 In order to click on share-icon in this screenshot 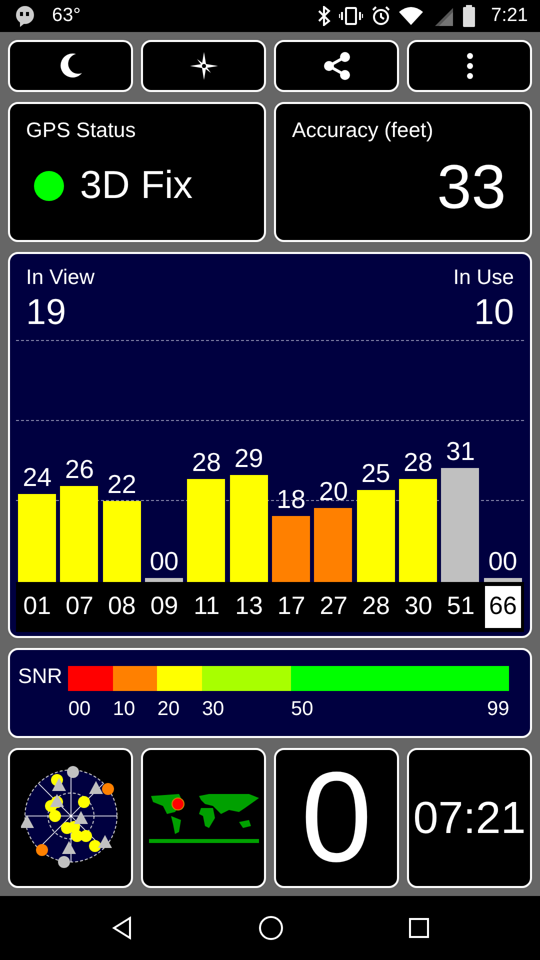, I will do `click(337, 66)`.